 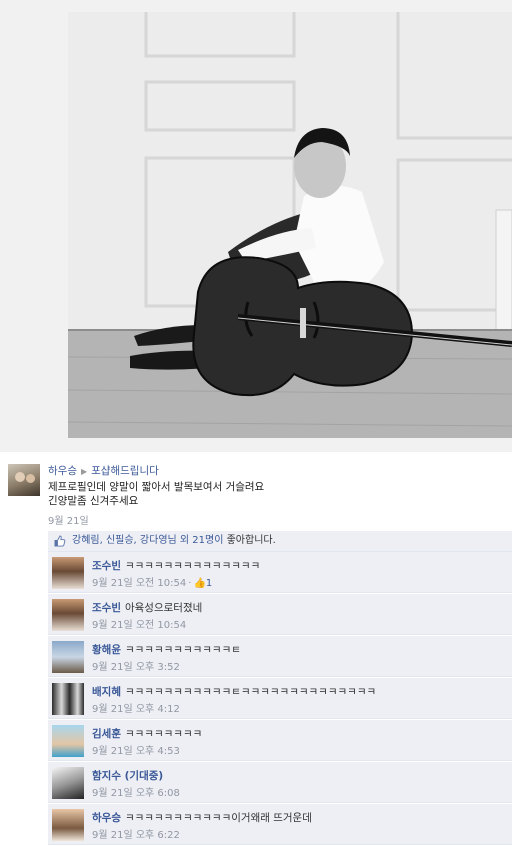 I want to click on post-target-group: 포샵해드립니다, so click(x=125, y=471).